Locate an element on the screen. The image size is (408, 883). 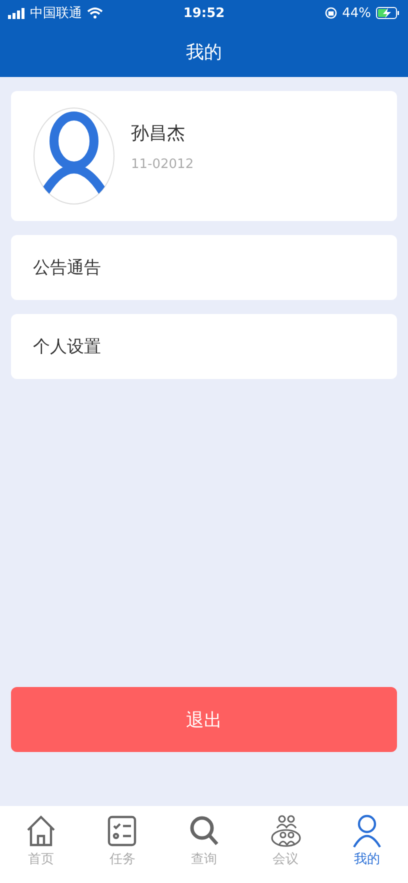
battery-percent: 44% is located at coordinates (357, 13).